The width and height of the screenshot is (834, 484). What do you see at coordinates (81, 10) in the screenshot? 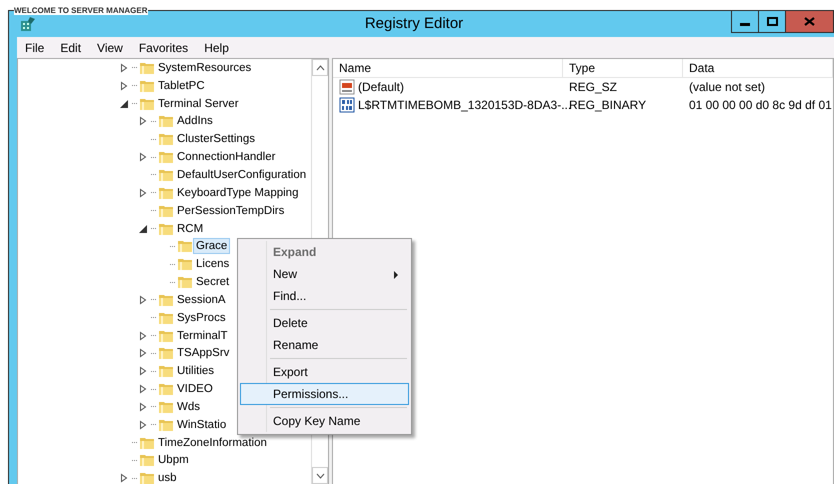
I see `background-window-title: WELCOME TO SERVER MANAGER` at bounding box center [81, 10].